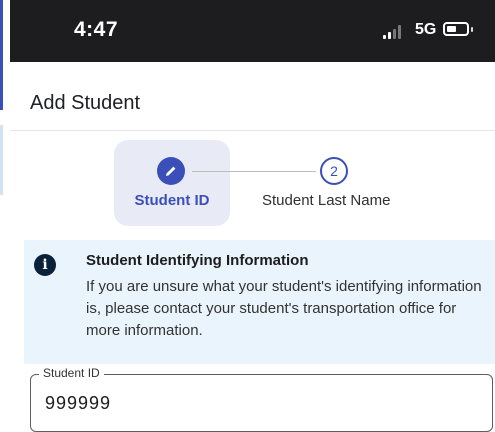  Describe the element at coordinates (1, 55) in the screenshot. I see `left-edge-accent` at that location.